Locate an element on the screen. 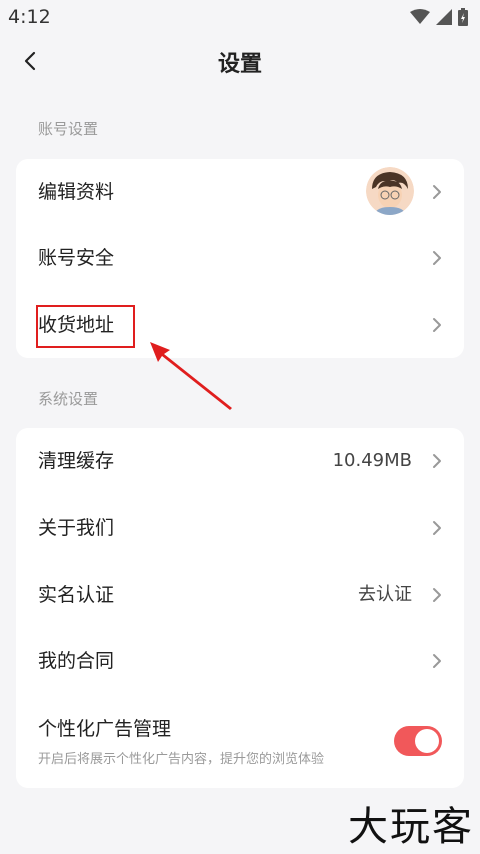 The image size is (480, 854). annotation-arrow-icon is located at coordinates (191, 376).